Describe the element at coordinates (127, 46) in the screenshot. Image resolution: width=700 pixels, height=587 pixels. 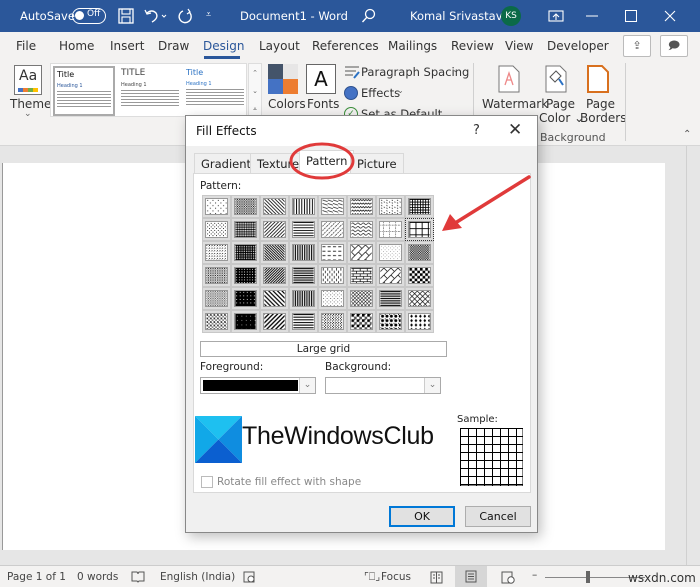
I see `tab-insert: Insert` at that location.